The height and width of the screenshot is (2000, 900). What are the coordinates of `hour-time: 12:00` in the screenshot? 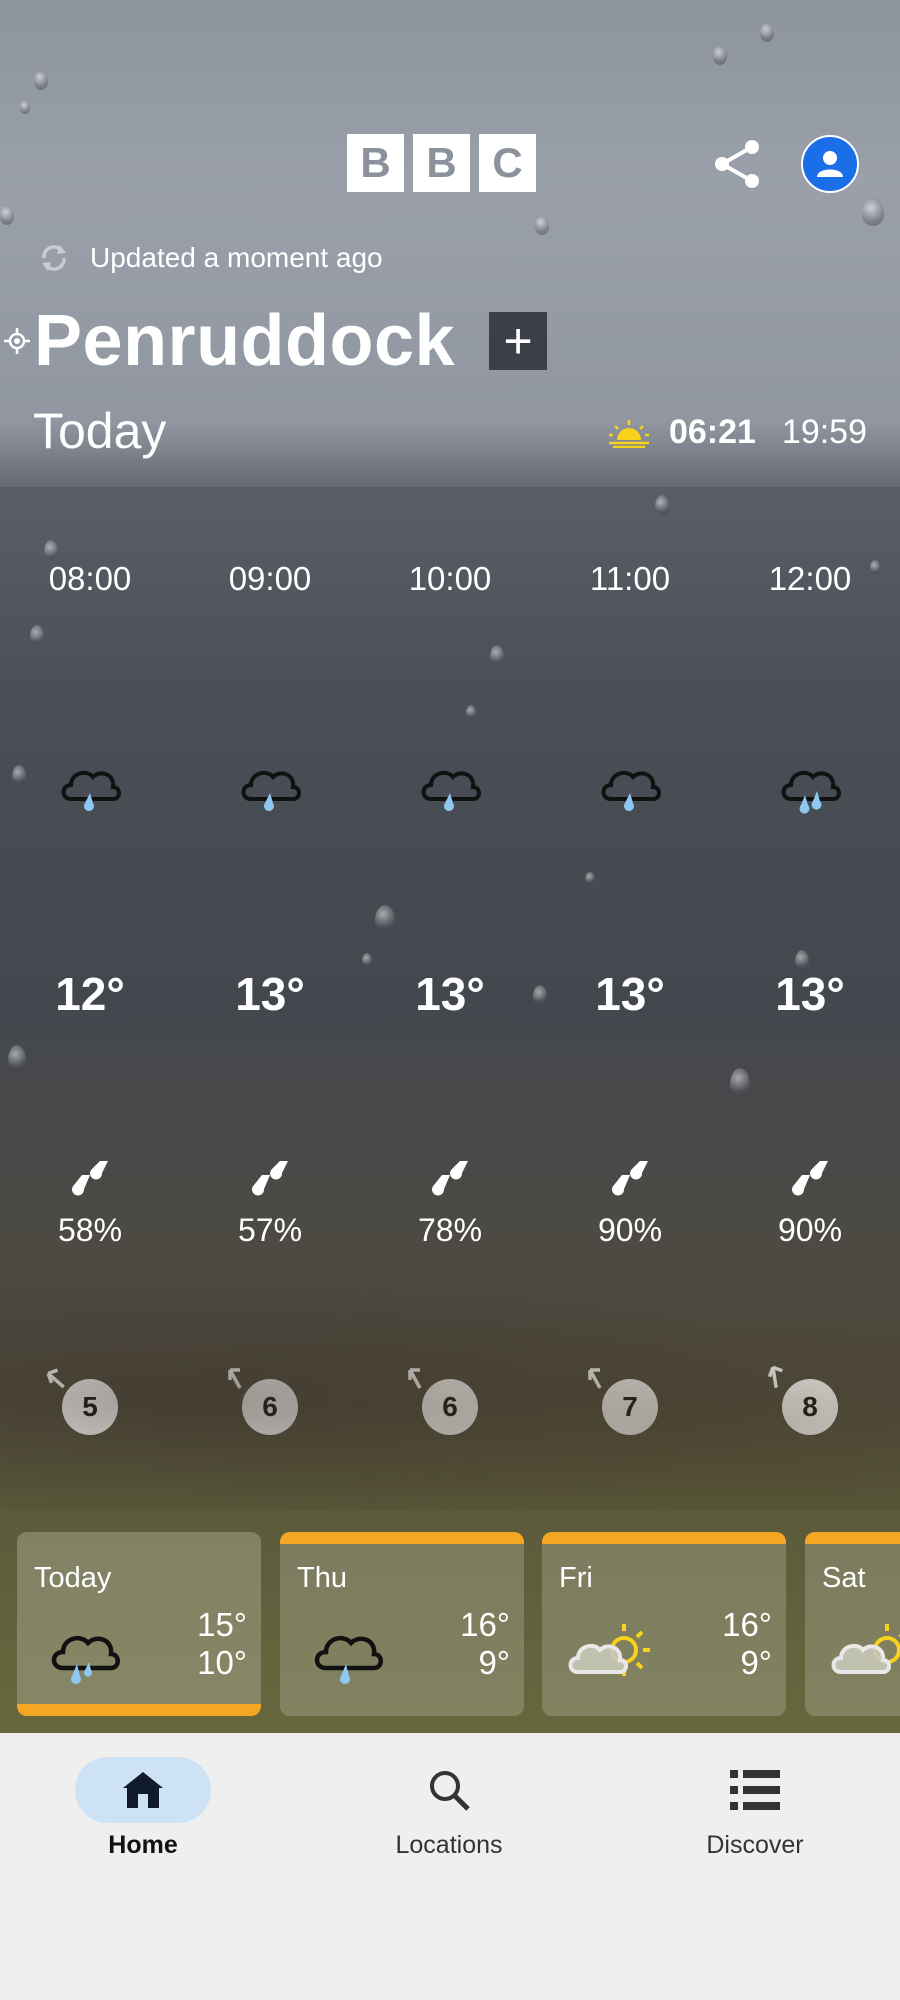 It's located at (810, 578).